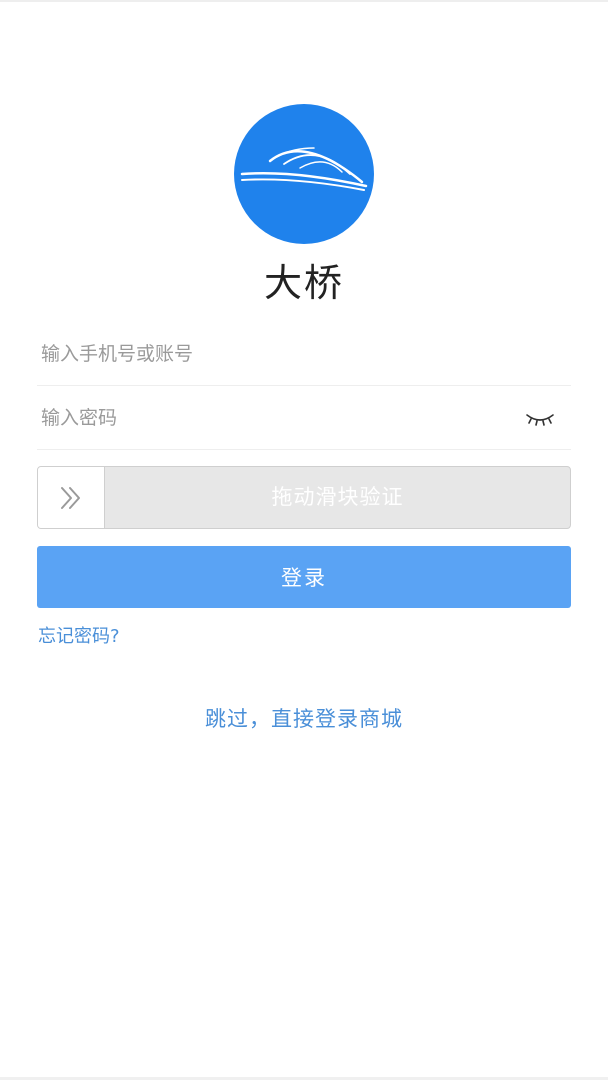  I want to click on top-divider, so click(304, 1).